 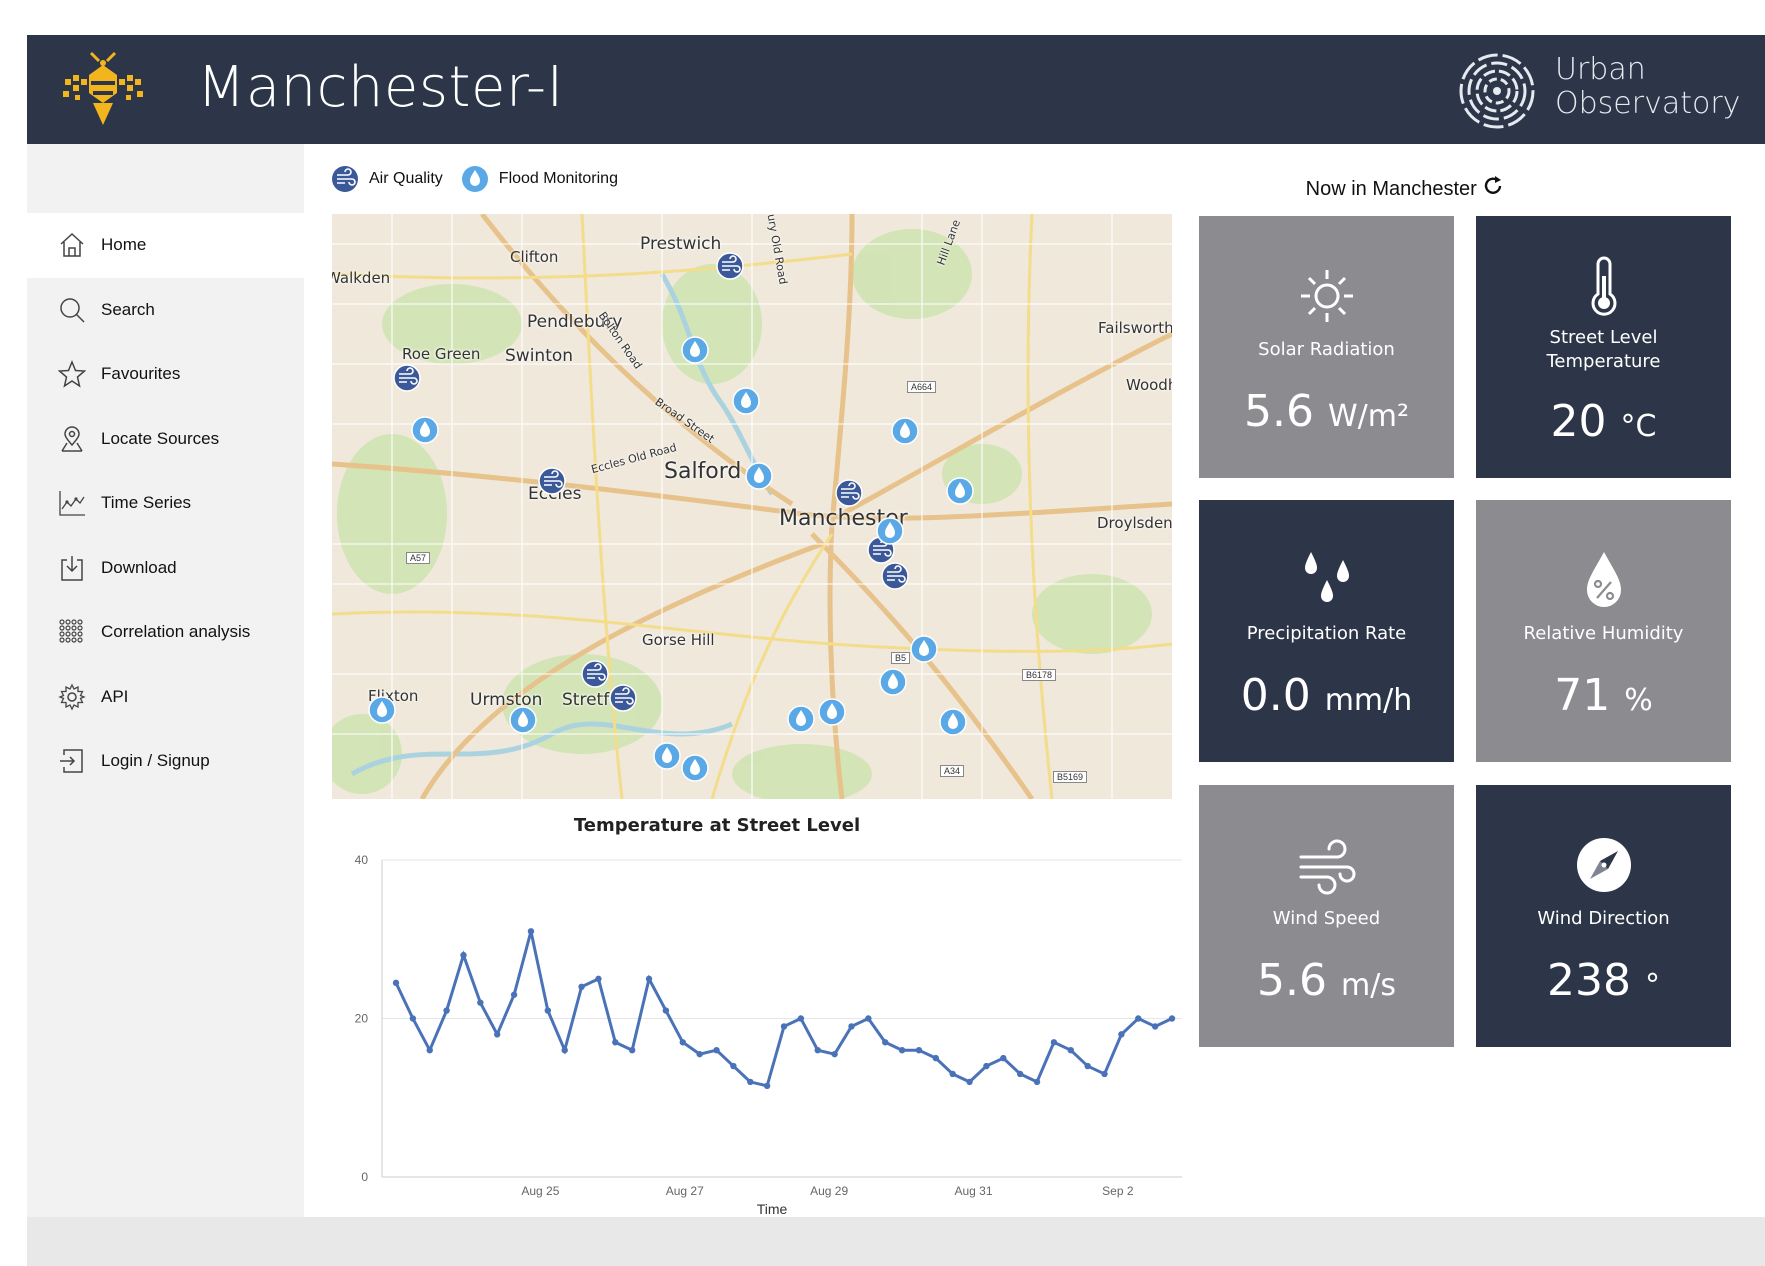 What do you see at coordinates (1603, 337) in the screenshot?
I see `tile-label-line-1: Street Level` at bounding box center [1603, 337].